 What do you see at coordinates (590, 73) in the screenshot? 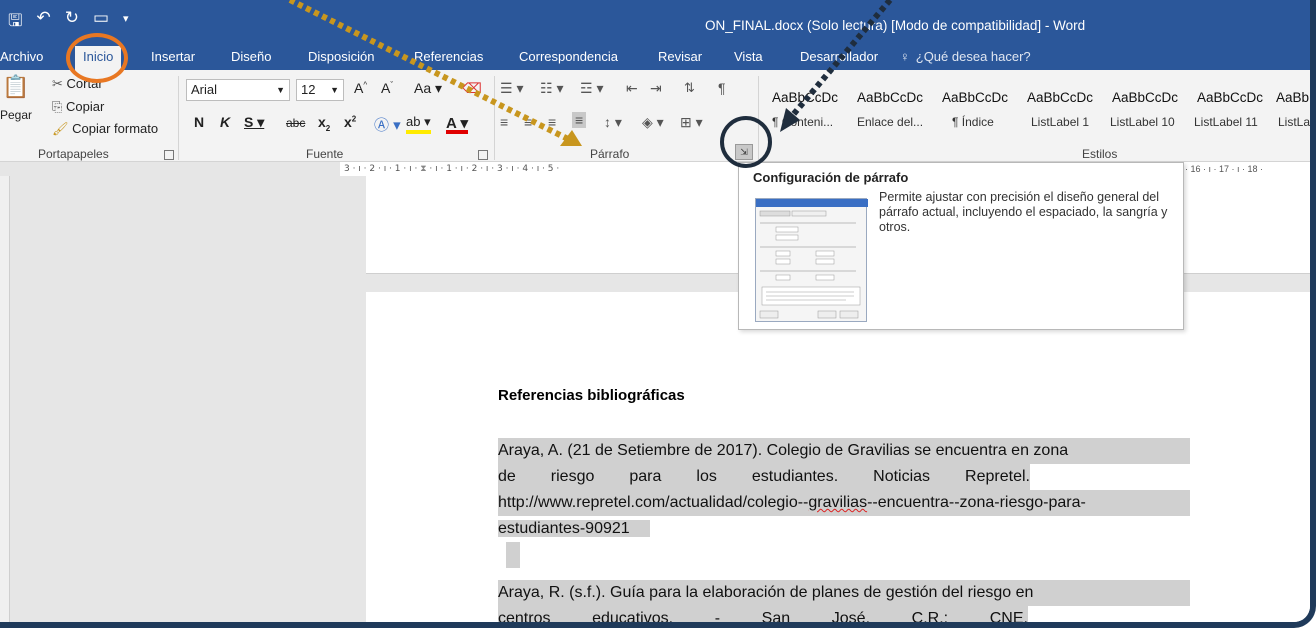
I see `annotation-arrows` at bounding box center [590, 73].